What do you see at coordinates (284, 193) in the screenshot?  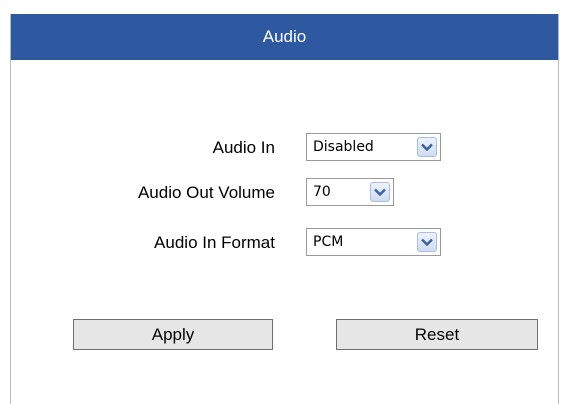 I see `audio-out-volume-row: Audio Out Volume 70` at bounding box center [284, 193].